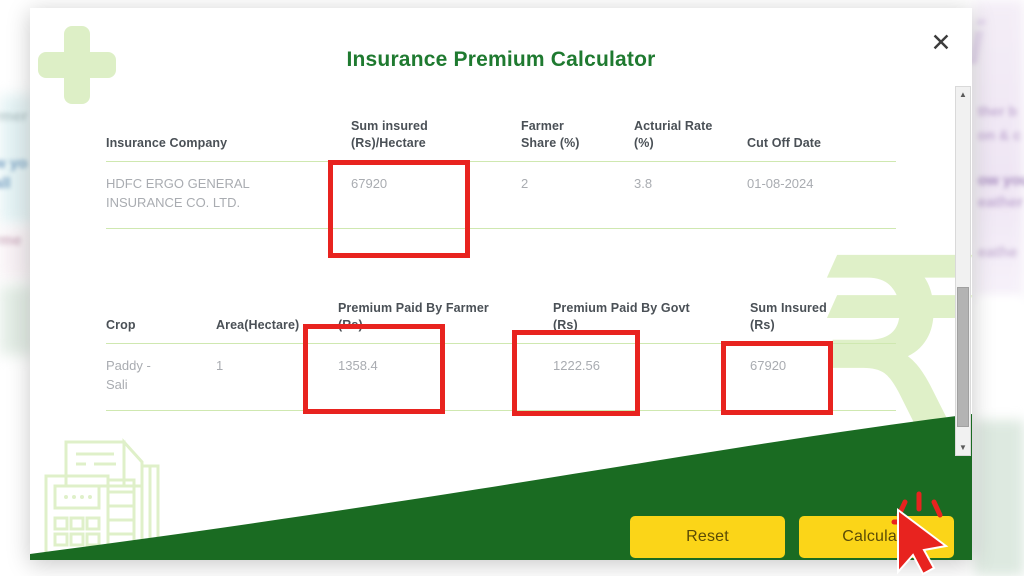 The image size is (1024, 576). Describe the element at coordinates (5, 183) in the screenshot. I see `background-text-left-3: all` at that location.